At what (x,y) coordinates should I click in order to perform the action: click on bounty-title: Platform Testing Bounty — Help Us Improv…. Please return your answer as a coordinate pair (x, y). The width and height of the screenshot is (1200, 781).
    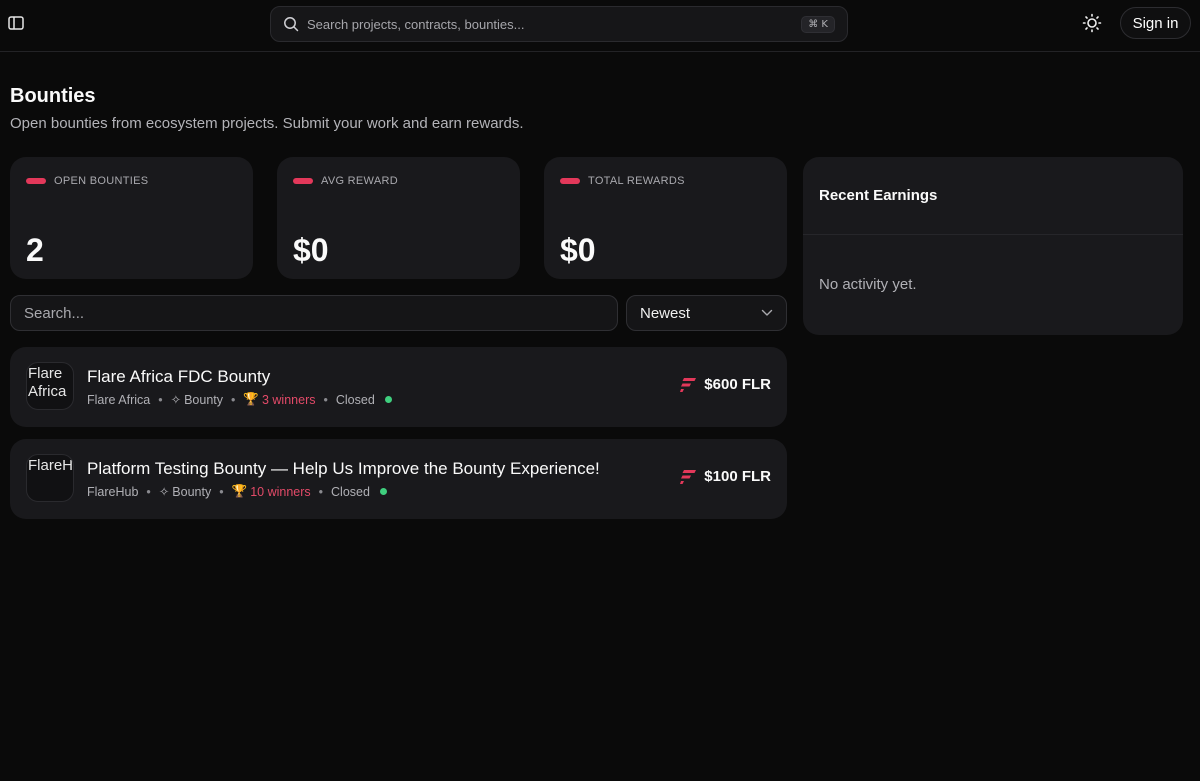
    Looking at the image, I should click on (343, 468).